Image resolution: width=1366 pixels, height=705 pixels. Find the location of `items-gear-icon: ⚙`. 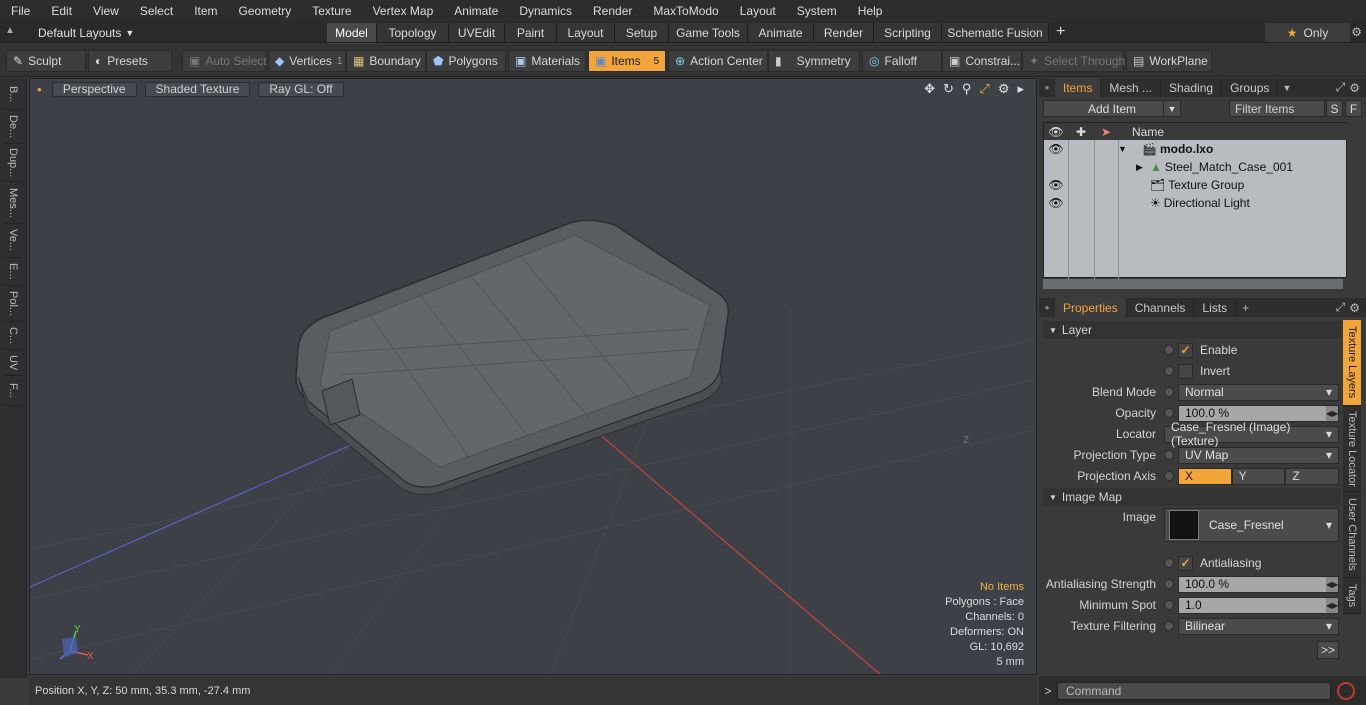

items-gear-icon: ⚙ is located at coordinates (1354, 88).